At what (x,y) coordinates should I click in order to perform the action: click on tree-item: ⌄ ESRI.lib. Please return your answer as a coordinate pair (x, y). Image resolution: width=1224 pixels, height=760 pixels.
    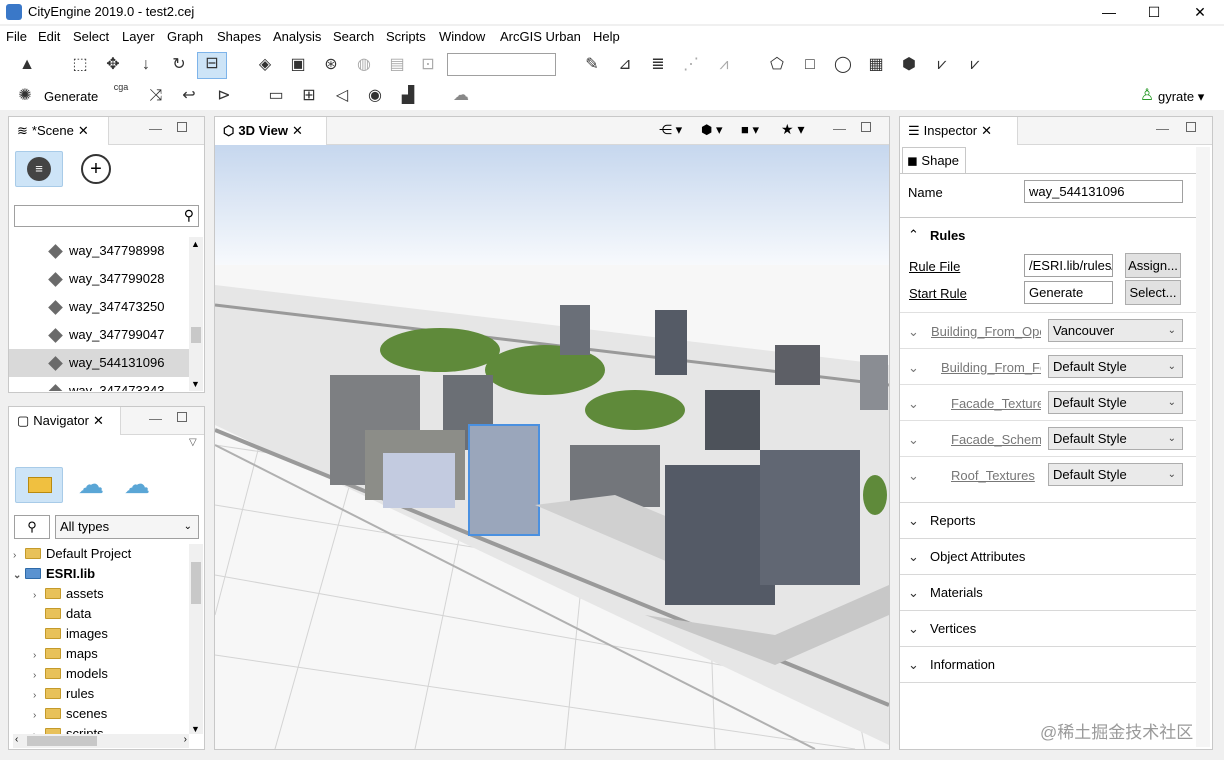
    Looking at the image, I should click on (54, 574).